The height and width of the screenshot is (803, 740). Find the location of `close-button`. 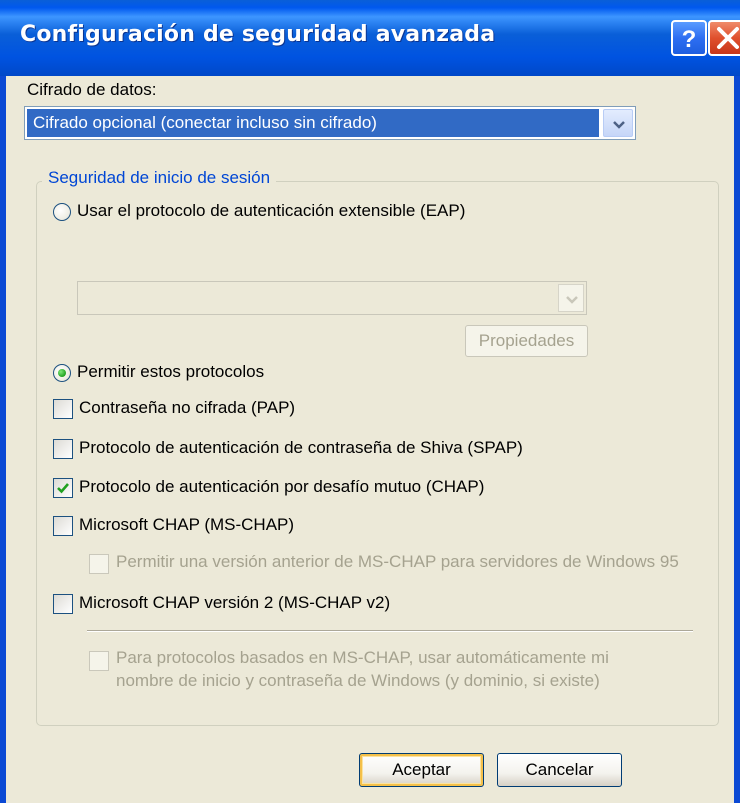

close-button is located at coordinates (724, 38).